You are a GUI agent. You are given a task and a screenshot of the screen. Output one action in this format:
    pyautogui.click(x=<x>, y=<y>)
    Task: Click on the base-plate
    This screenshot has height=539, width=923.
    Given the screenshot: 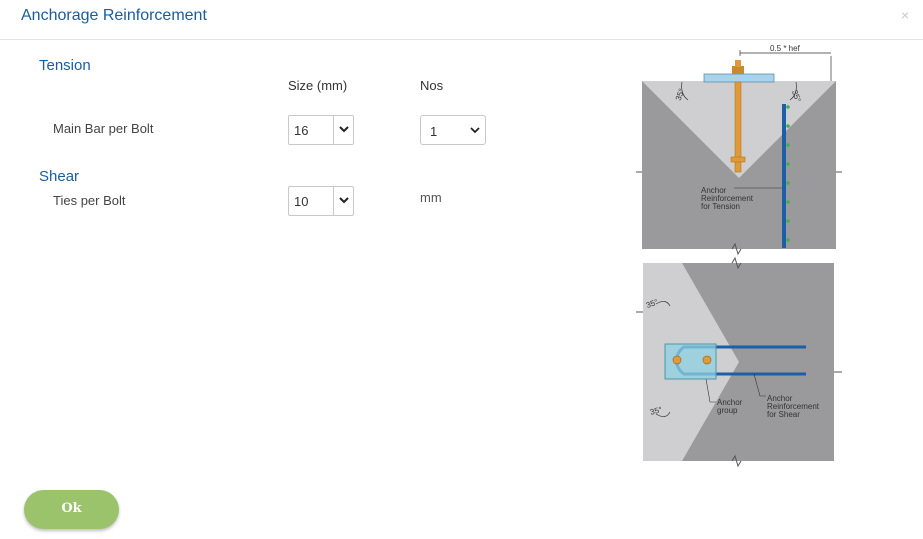 What is the action you would take?
    pyautogui.click(x=739, y=78)
    